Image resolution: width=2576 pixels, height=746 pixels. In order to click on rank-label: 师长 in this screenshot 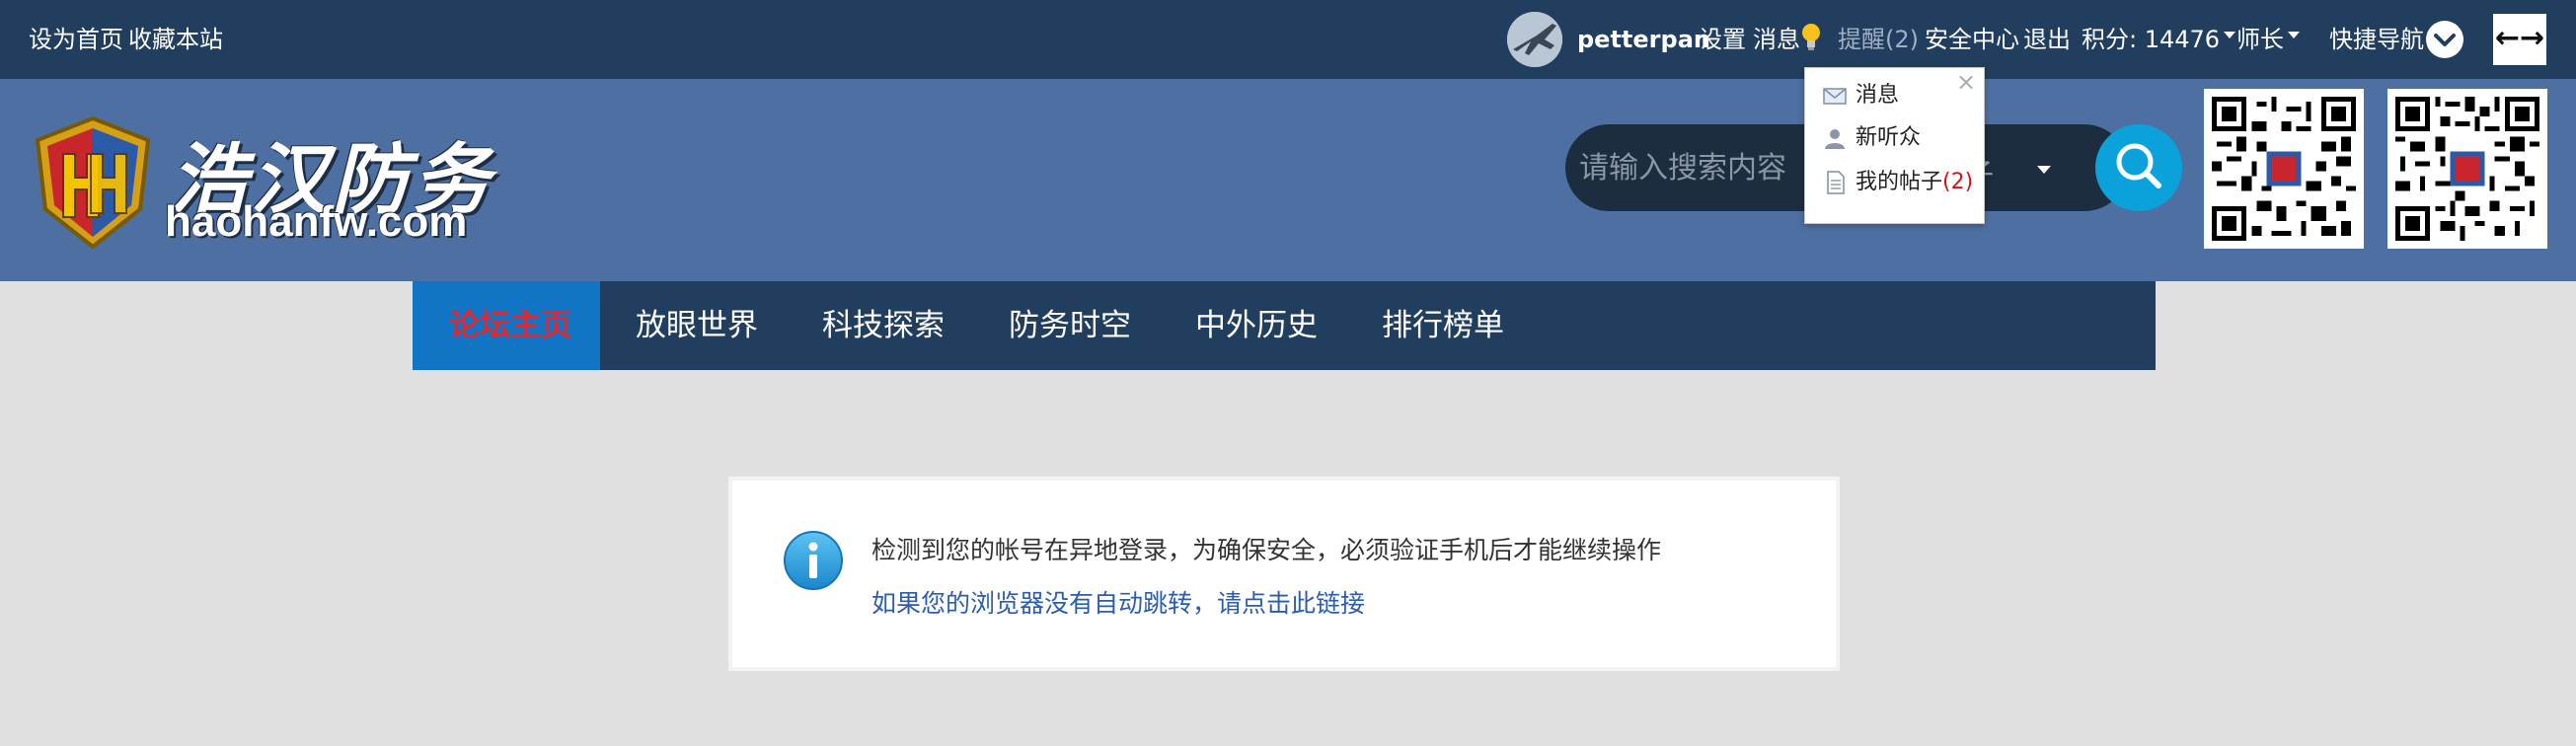, I will do `click(2260, 39)`.